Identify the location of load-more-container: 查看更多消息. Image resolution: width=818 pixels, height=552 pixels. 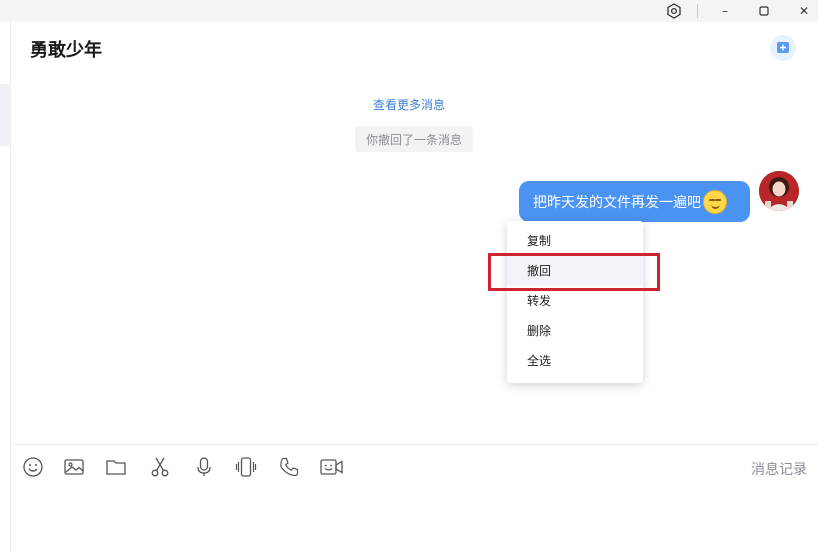
(409, 104).